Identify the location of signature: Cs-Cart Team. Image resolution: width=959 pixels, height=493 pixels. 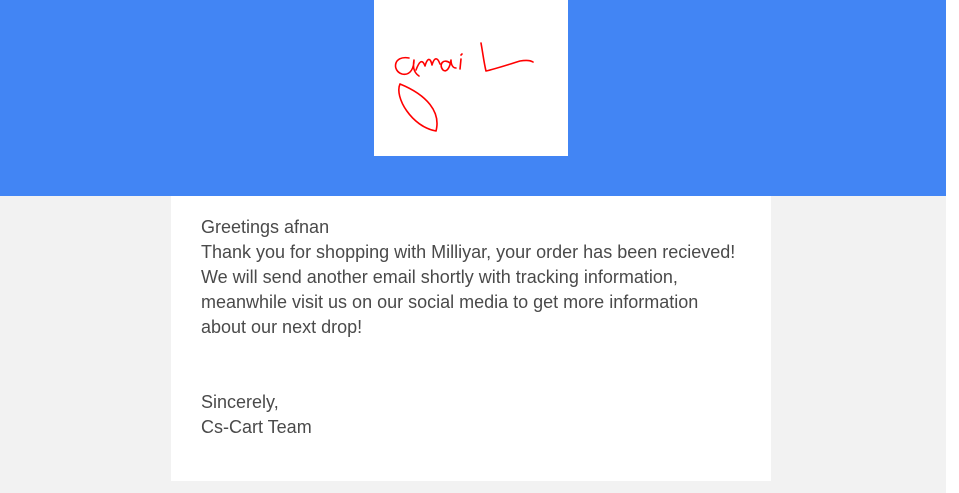
(256, 427).